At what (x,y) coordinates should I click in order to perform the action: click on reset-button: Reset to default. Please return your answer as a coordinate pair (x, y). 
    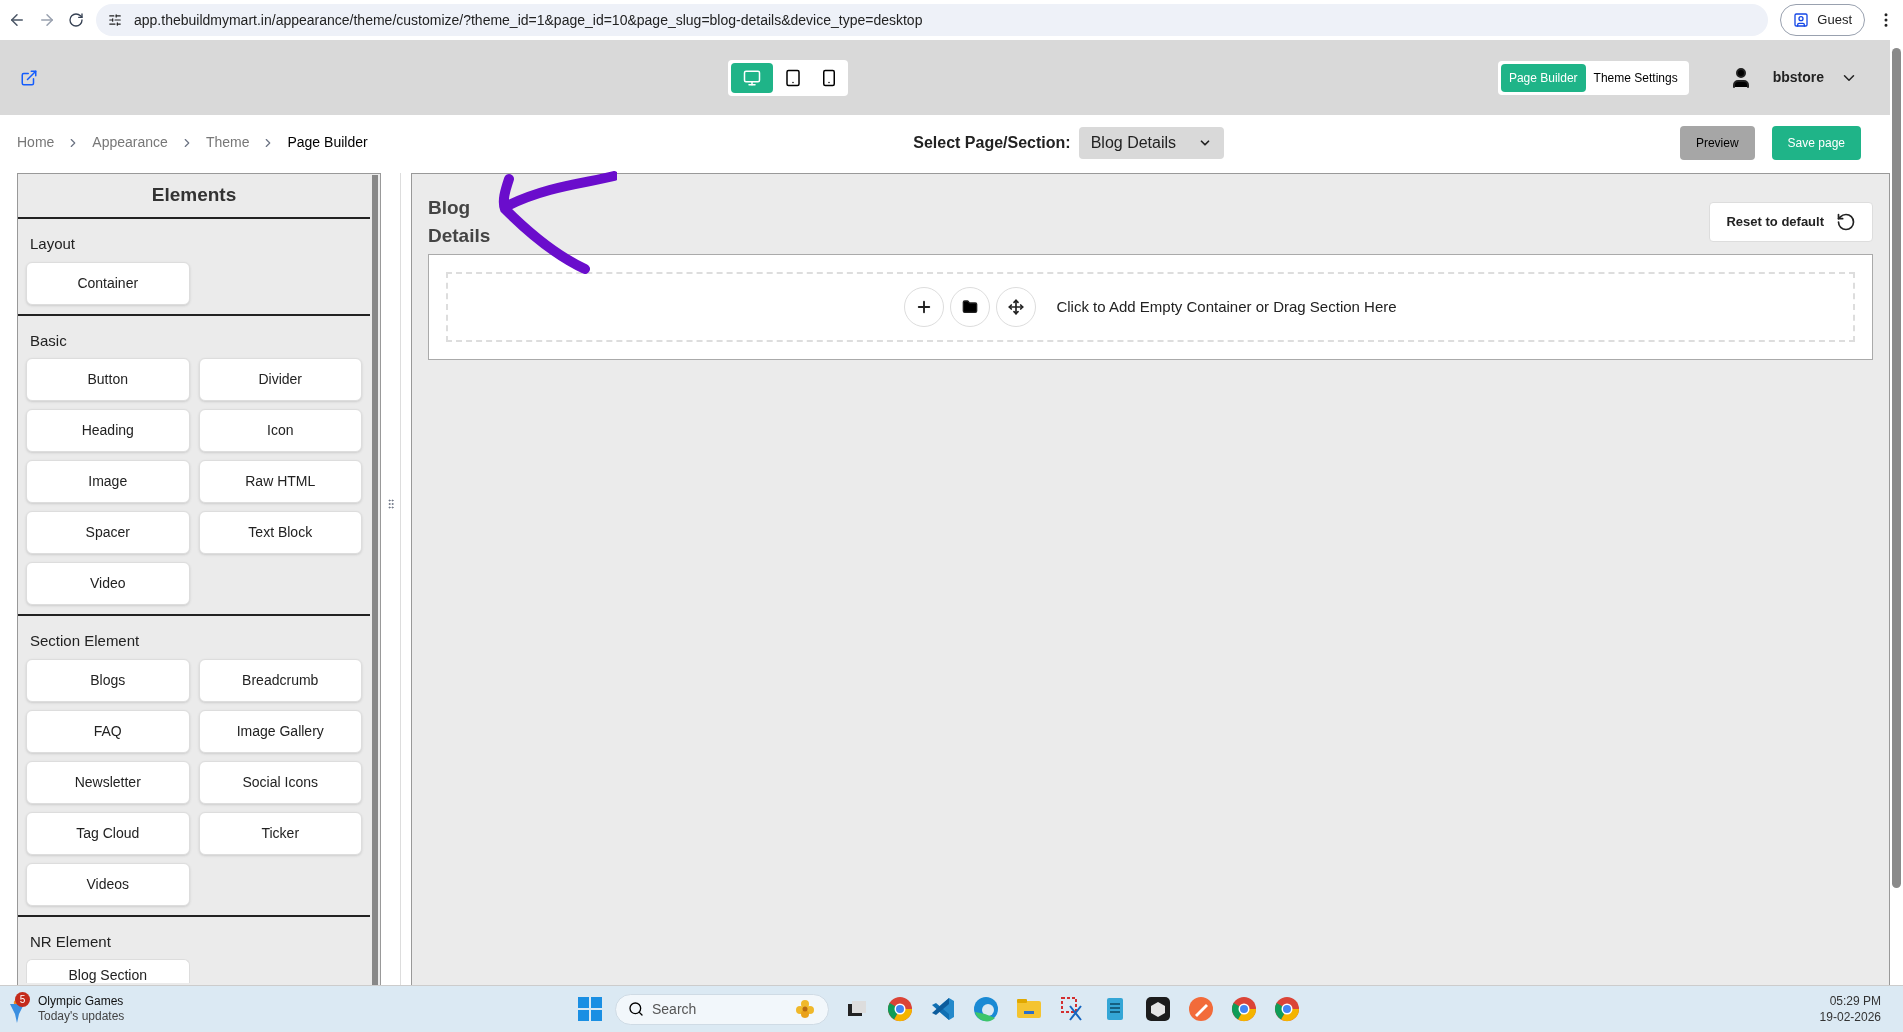
    Looking at the image, I should click on (1791, 222).